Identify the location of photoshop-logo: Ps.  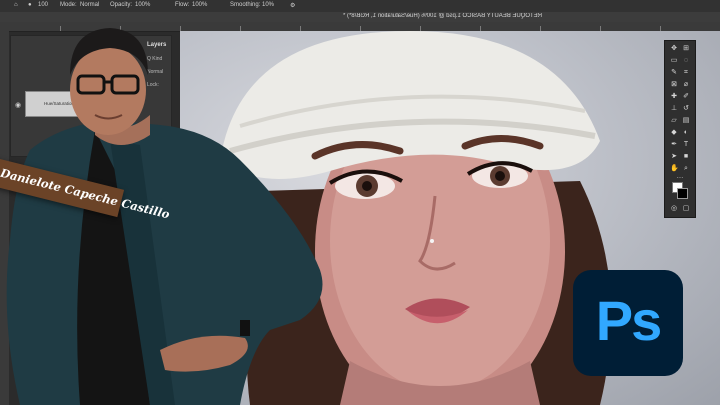
(628, 323).